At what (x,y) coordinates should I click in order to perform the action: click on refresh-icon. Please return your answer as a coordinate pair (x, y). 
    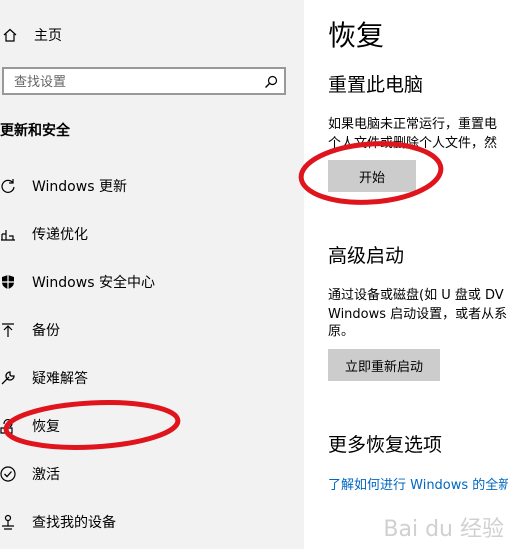
    Looking at the image, I should click on (8, 186).